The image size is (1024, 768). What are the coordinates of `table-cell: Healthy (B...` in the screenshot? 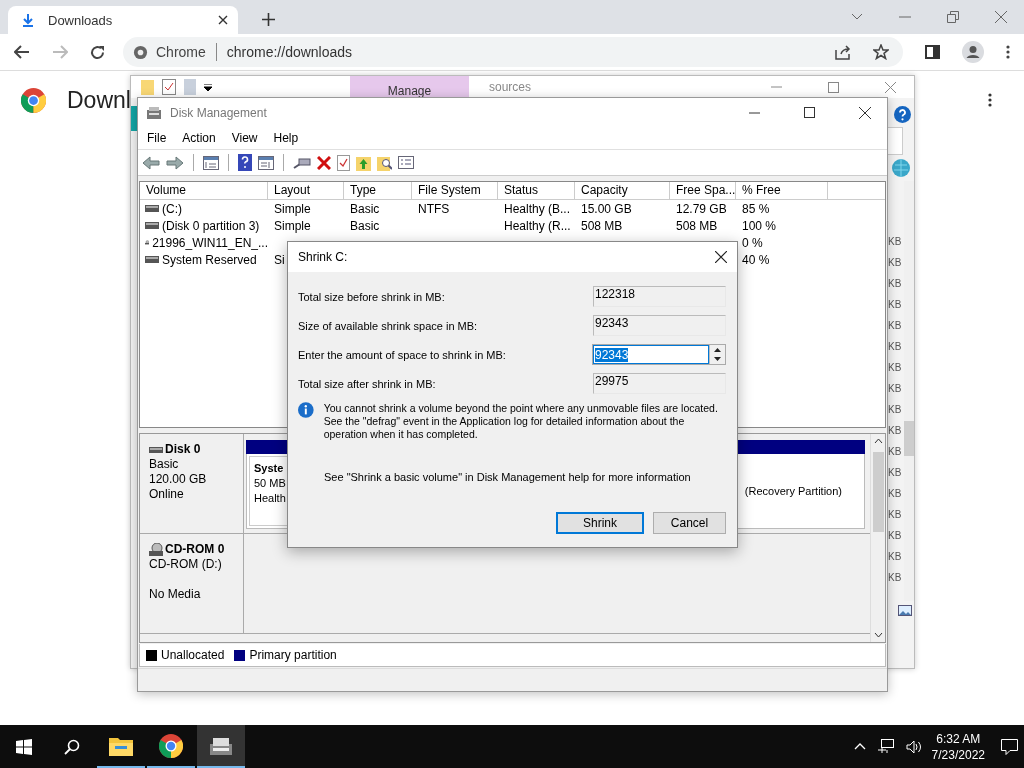 It's located at (537, 208).